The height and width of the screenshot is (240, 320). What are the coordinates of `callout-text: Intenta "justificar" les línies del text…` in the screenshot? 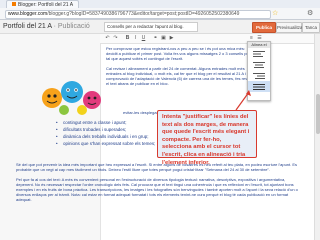 It's located at (206, 140).